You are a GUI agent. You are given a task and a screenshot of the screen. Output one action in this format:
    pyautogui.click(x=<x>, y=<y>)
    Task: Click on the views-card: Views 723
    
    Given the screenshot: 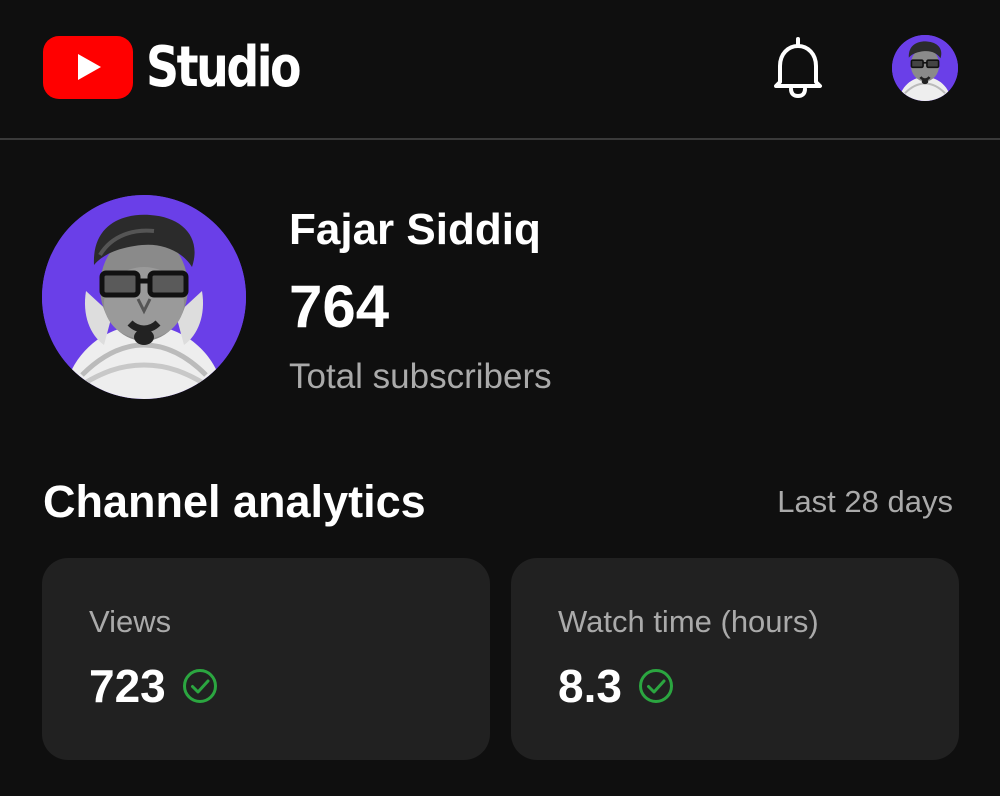 What is the action you would take?
    pyautogui.click(x=266, y=659)
    